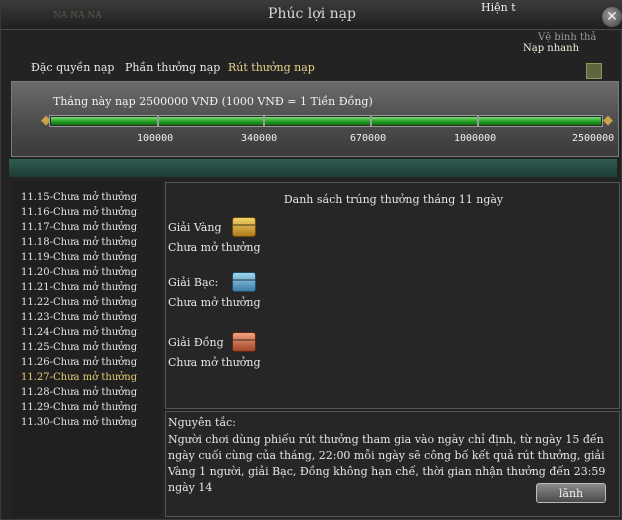 This screenshot has width=622, height=520. What do you see at coordinates (498, 7) in the screenshot?
I see `overlay-hien-text: Hiện t` at bounding box center [498, 7].